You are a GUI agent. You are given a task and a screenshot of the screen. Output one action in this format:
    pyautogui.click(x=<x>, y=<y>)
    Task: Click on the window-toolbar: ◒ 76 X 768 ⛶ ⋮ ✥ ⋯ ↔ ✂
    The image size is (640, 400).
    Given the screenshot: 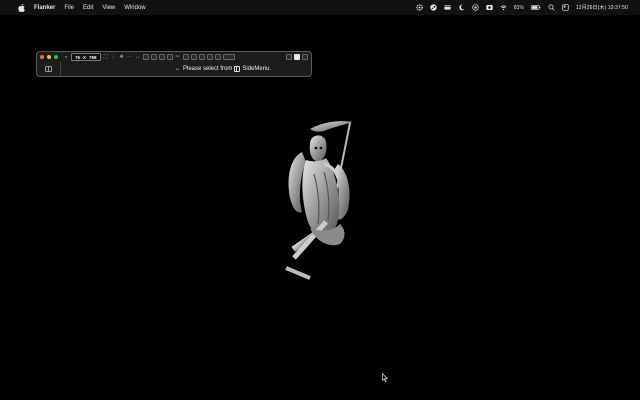 What is the action you would take?
    pyautogui.click(x=174, y=57)
    